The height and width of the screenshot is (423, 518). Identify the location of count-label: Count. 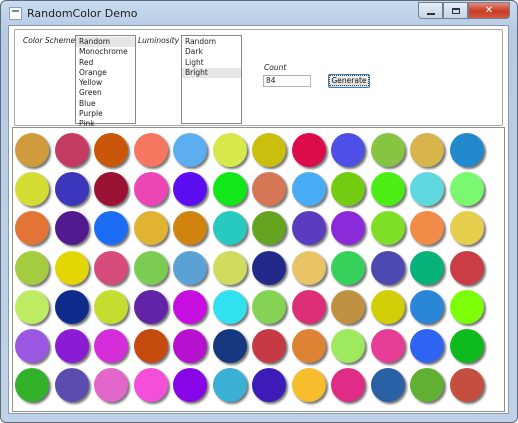
(275, 67).